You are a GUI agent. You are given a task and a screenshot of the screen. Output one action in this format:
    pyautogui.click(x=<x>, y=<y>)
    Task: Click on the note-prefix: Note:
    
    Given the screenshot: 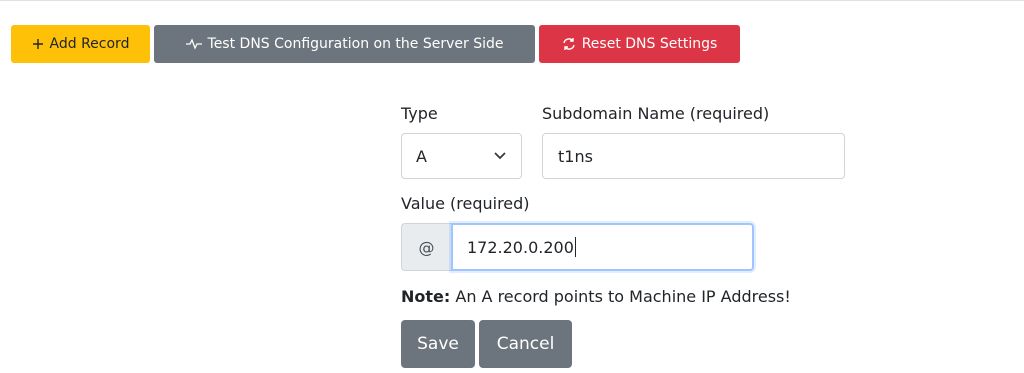 What is the action you would take?
    pyautogui.click(x=426, y=296)
    